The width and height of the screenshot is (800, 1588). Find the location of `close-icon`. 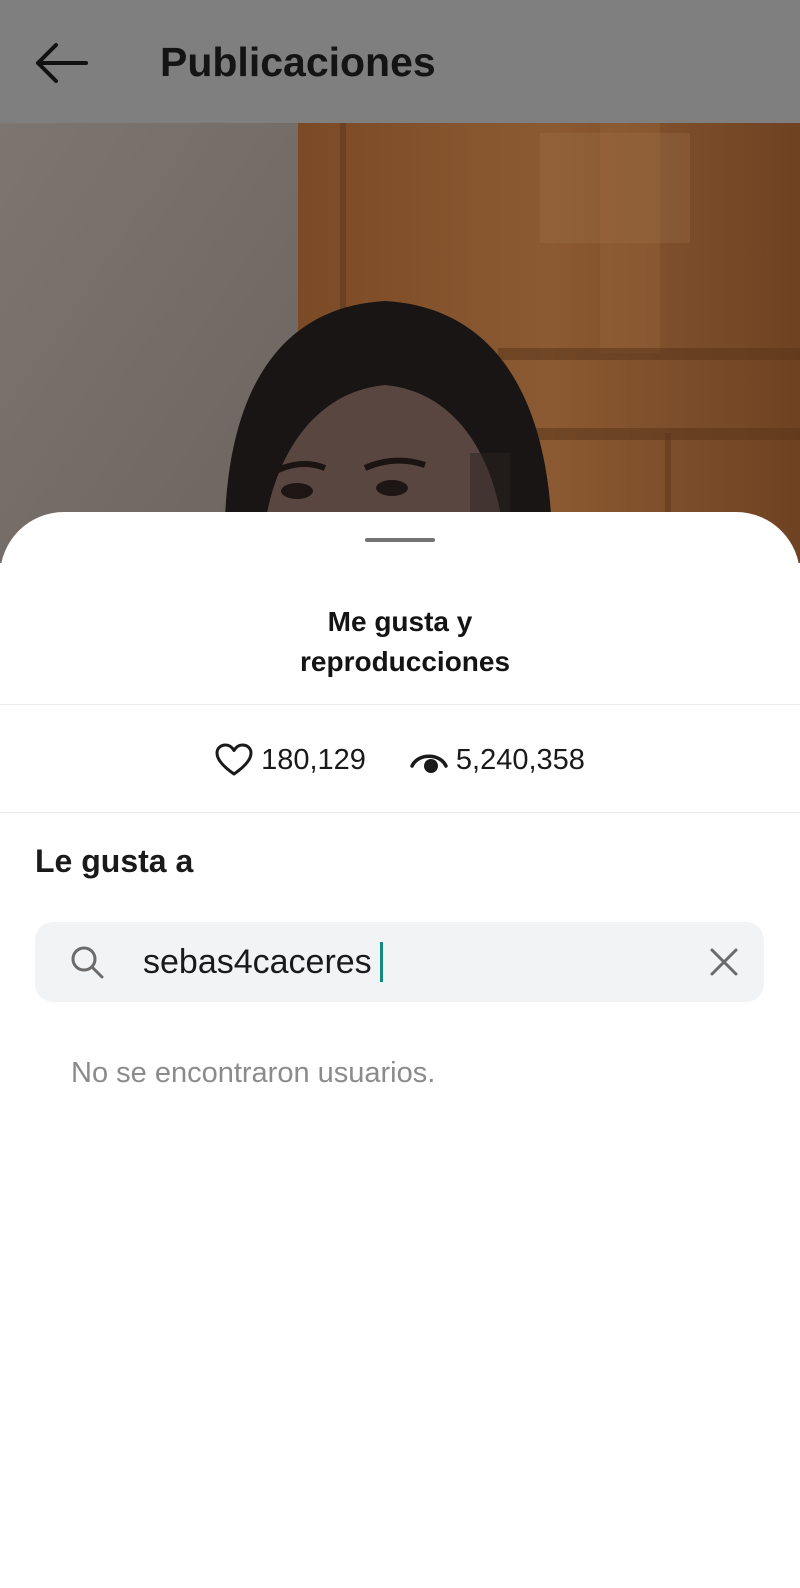

close-icon is located at coordinates (724, 962).